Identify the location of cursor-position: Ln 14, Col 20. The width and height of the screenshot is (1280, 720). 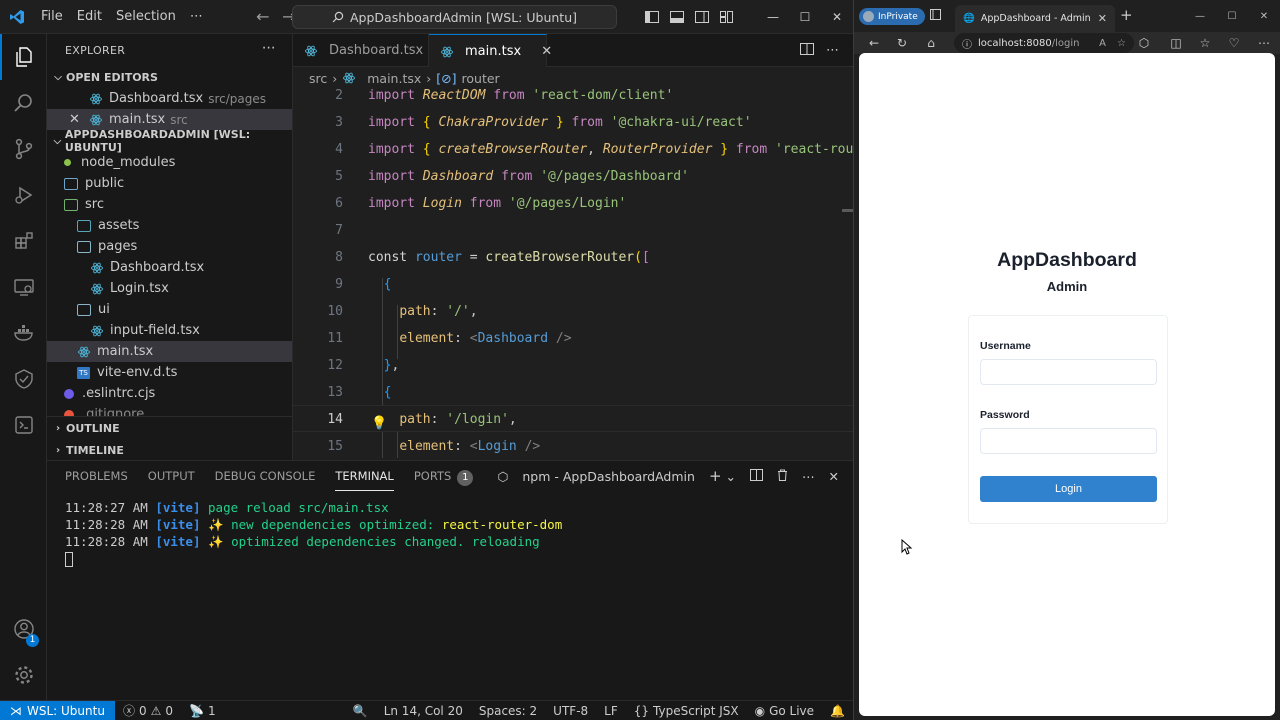
(423, 711).